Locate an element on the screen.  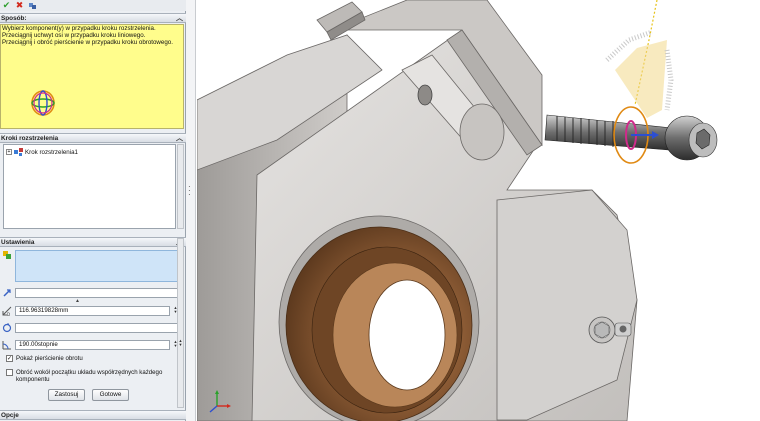
tree-item-explode-step: + Krok rozstrzelenia1 is located at coordinates (42, 152).